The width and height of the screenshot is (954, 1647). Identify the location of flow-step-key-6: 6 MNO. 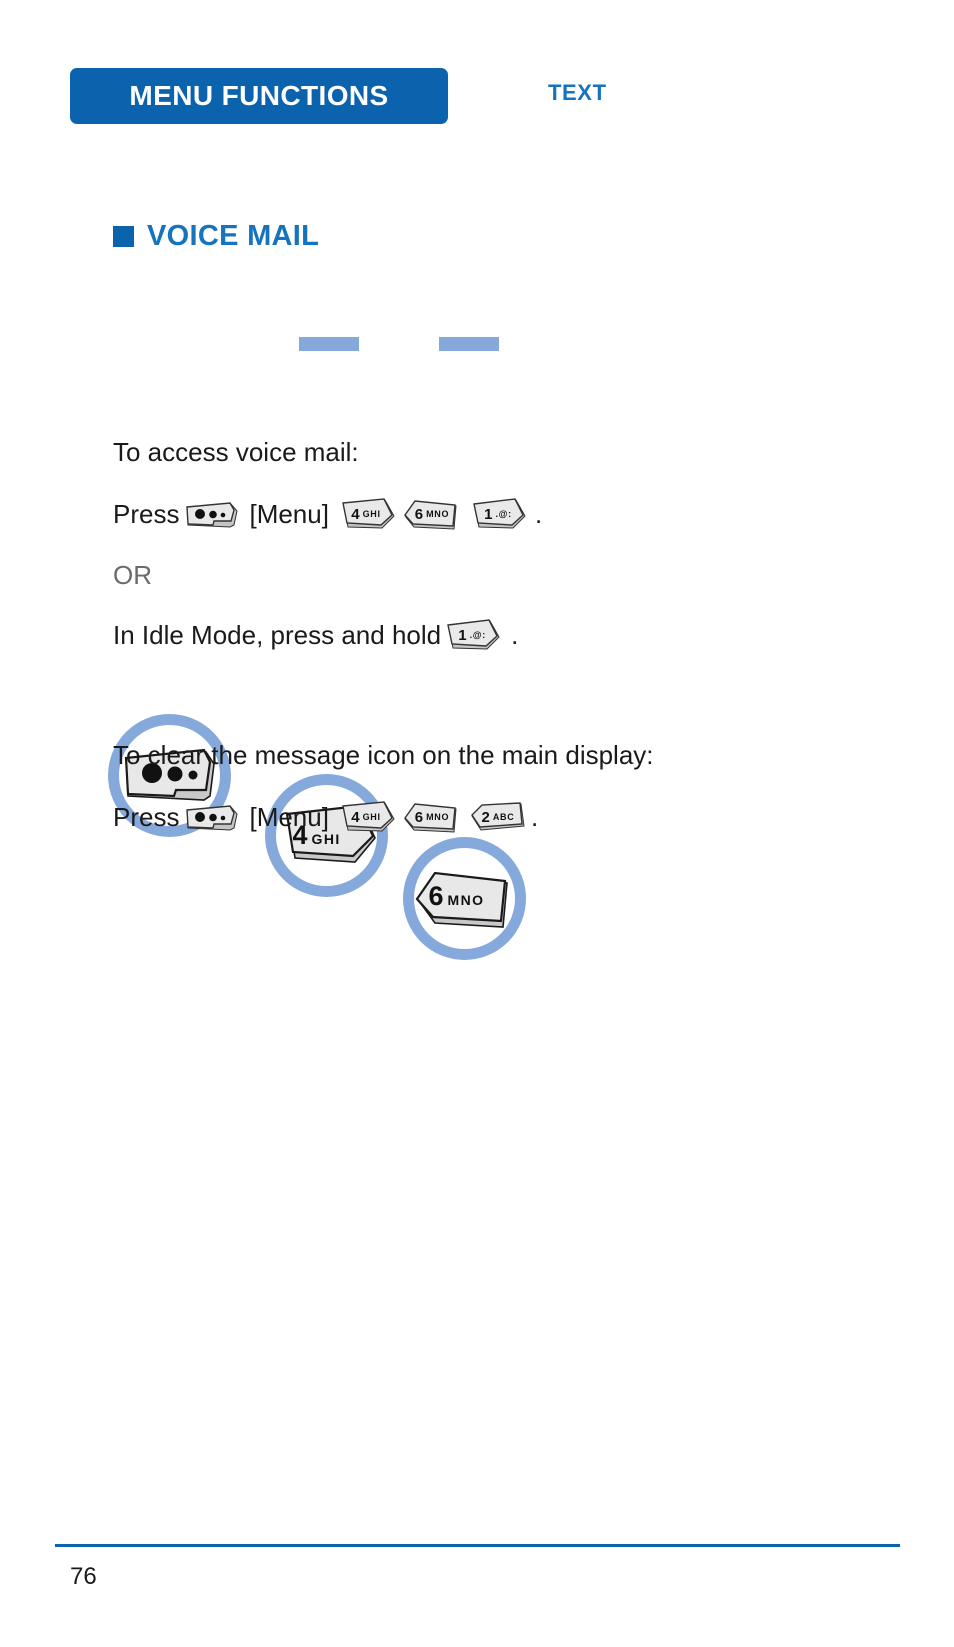
(464, 898).